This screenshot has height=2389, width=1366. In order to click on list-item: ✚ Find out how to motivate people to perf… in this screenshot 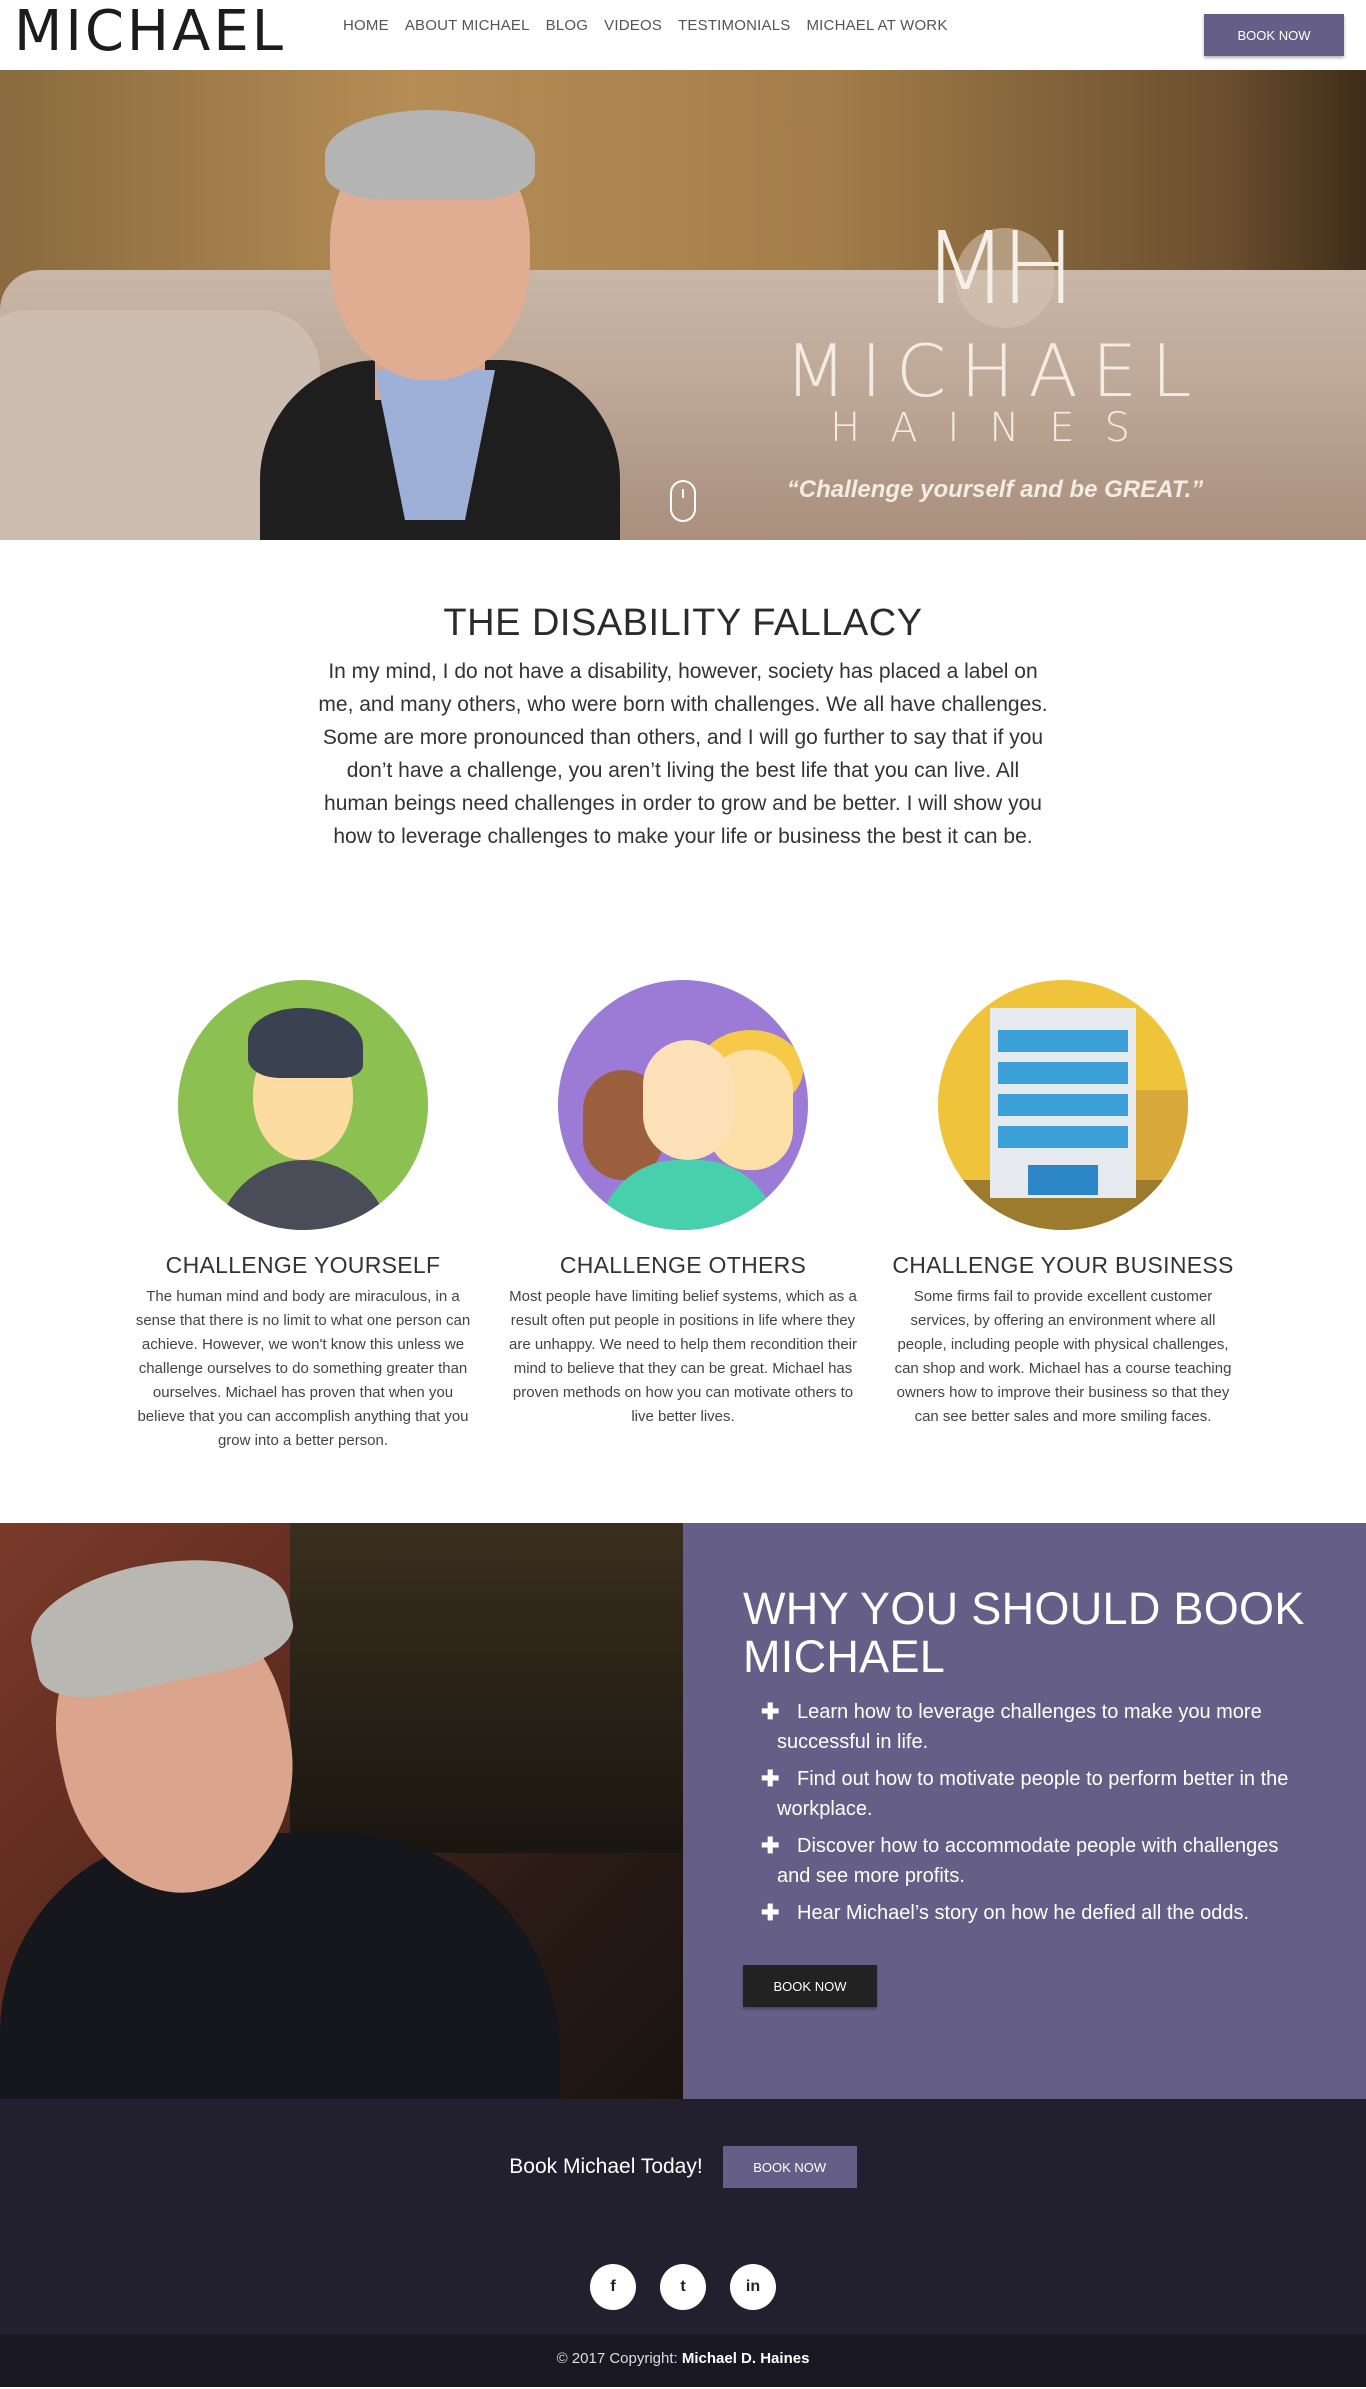, I will do `click(1025, 1793)`.